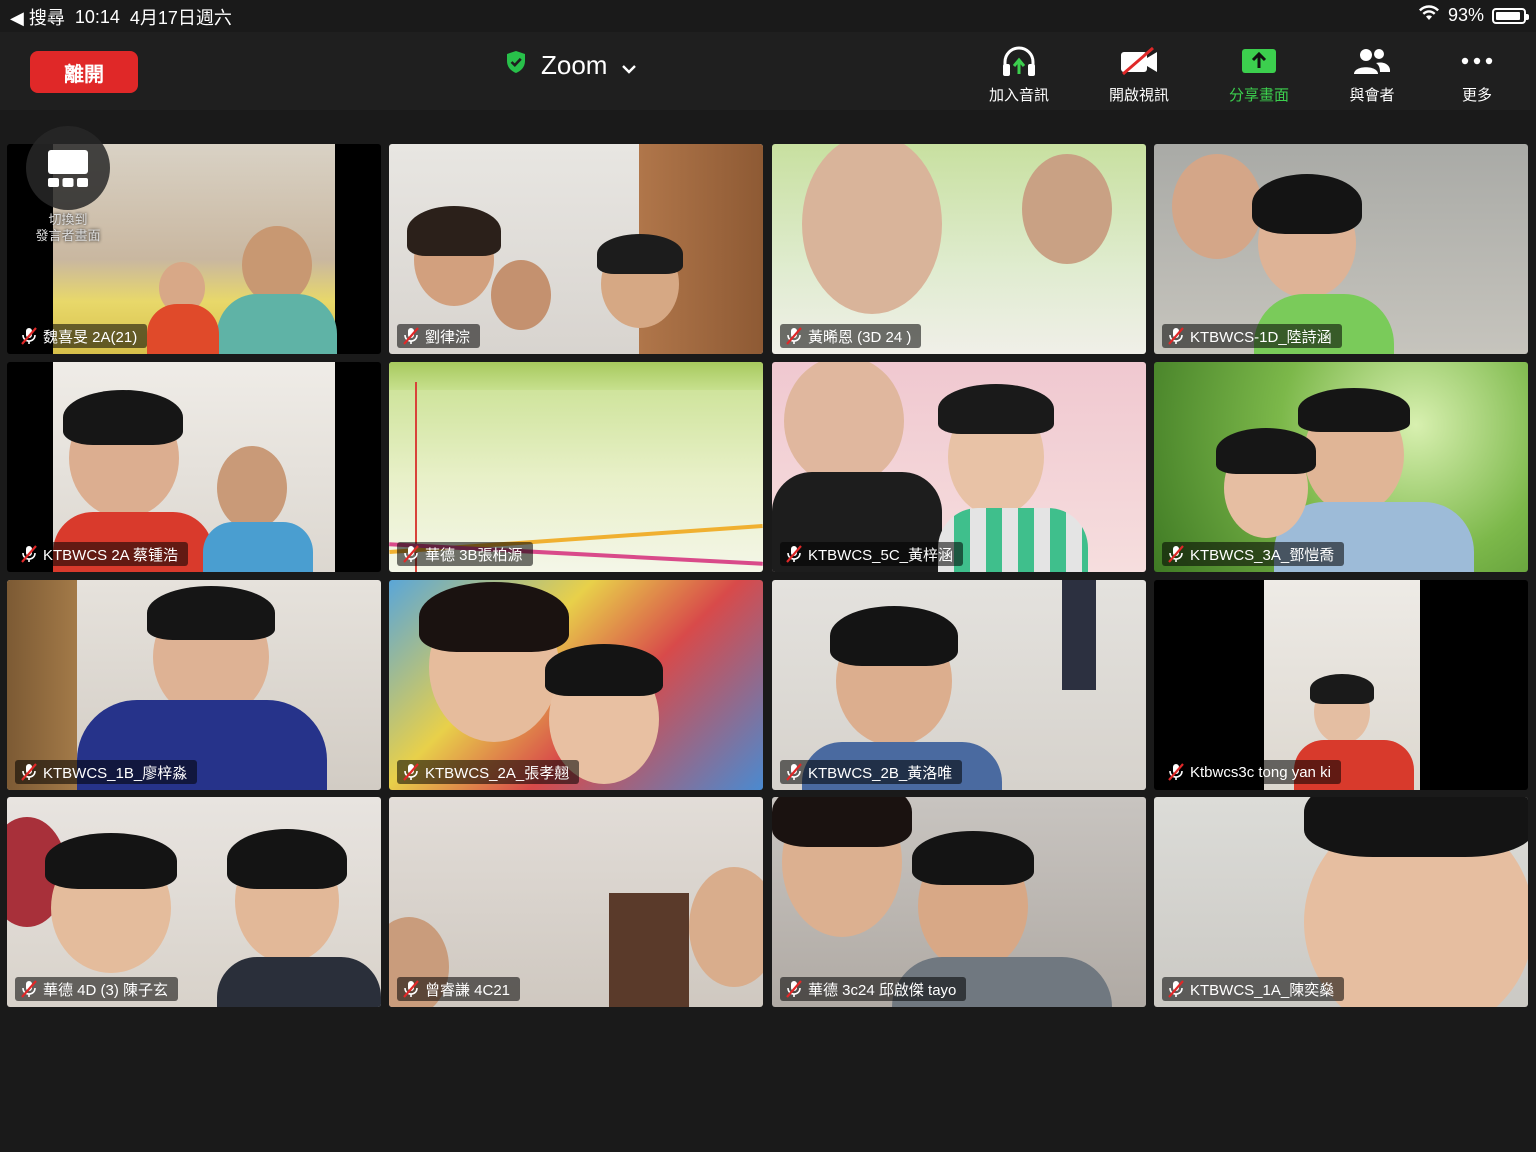 This screenshot has width=1536, height=1152. Describe the element at coordinates (194, 902) in the screenshot. I see `video-tile: 華德 4D (3) 陳子玄` at that location.